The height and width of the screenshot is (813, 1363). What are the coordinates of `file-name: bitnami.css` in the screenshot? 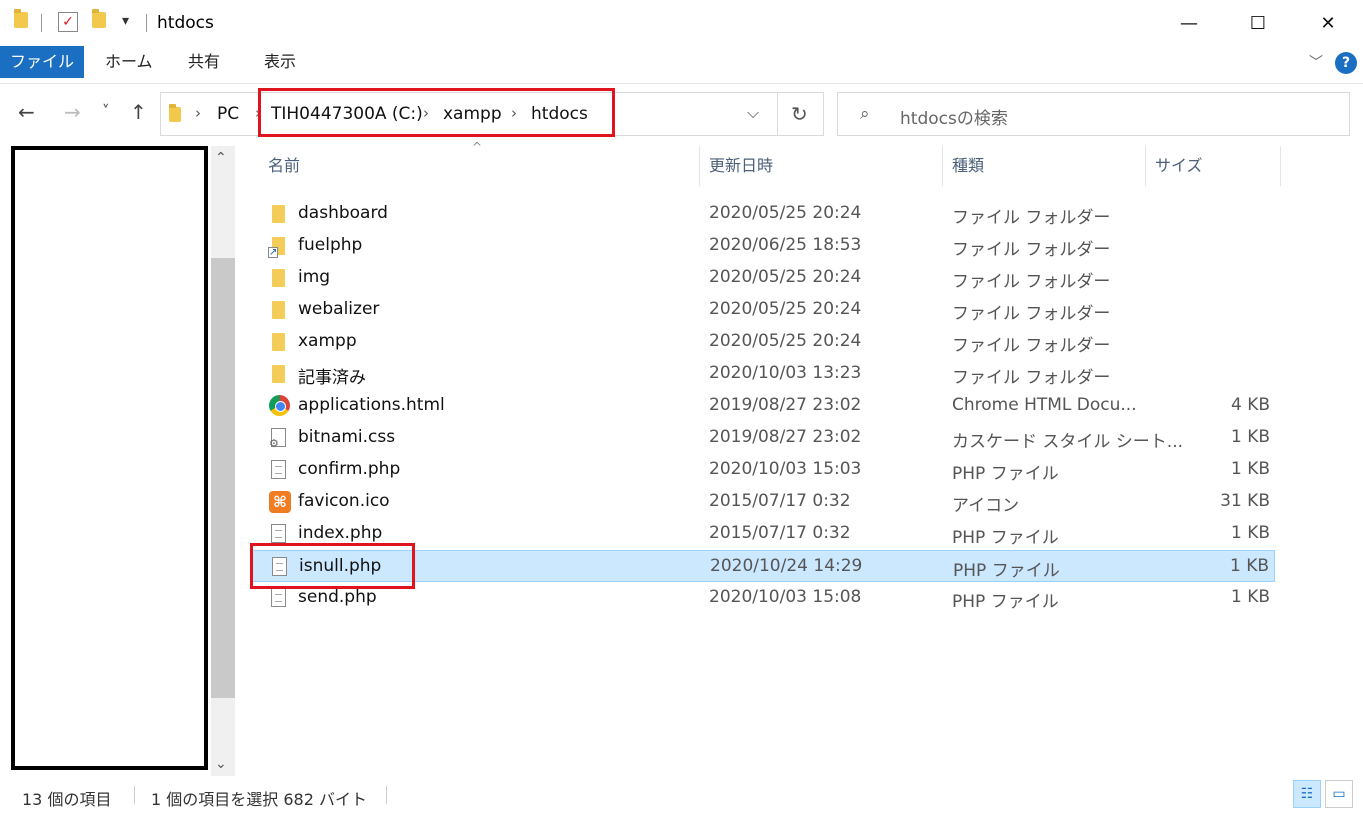 It's located at (347, 437).